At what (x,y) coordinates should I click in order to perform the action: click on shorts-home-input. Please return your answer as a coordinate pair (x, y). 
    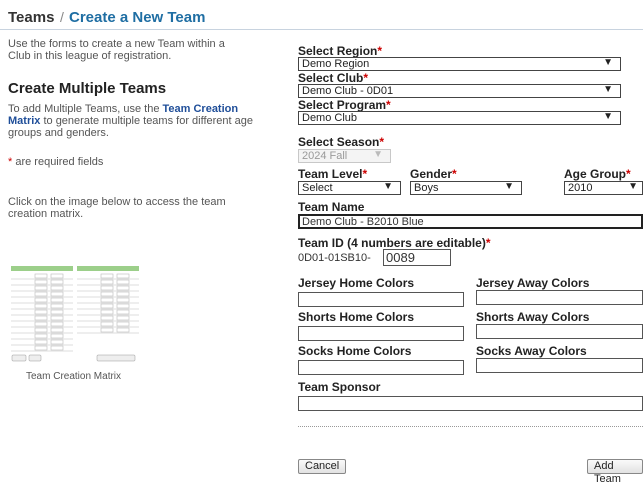
    Looking at the image, I should click on (381, 333).